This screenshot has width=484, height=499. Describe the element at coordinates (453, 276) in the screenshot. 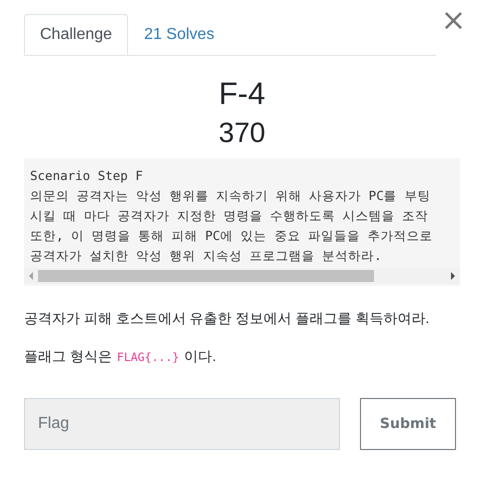

I see `scroll-right-arrow-icon` at that location.